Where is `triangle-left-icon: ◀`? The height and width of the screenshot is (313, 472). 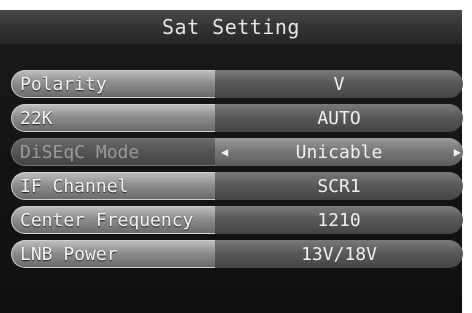 triangle-left-icon: ◀ is located at coordinates (224, 152).